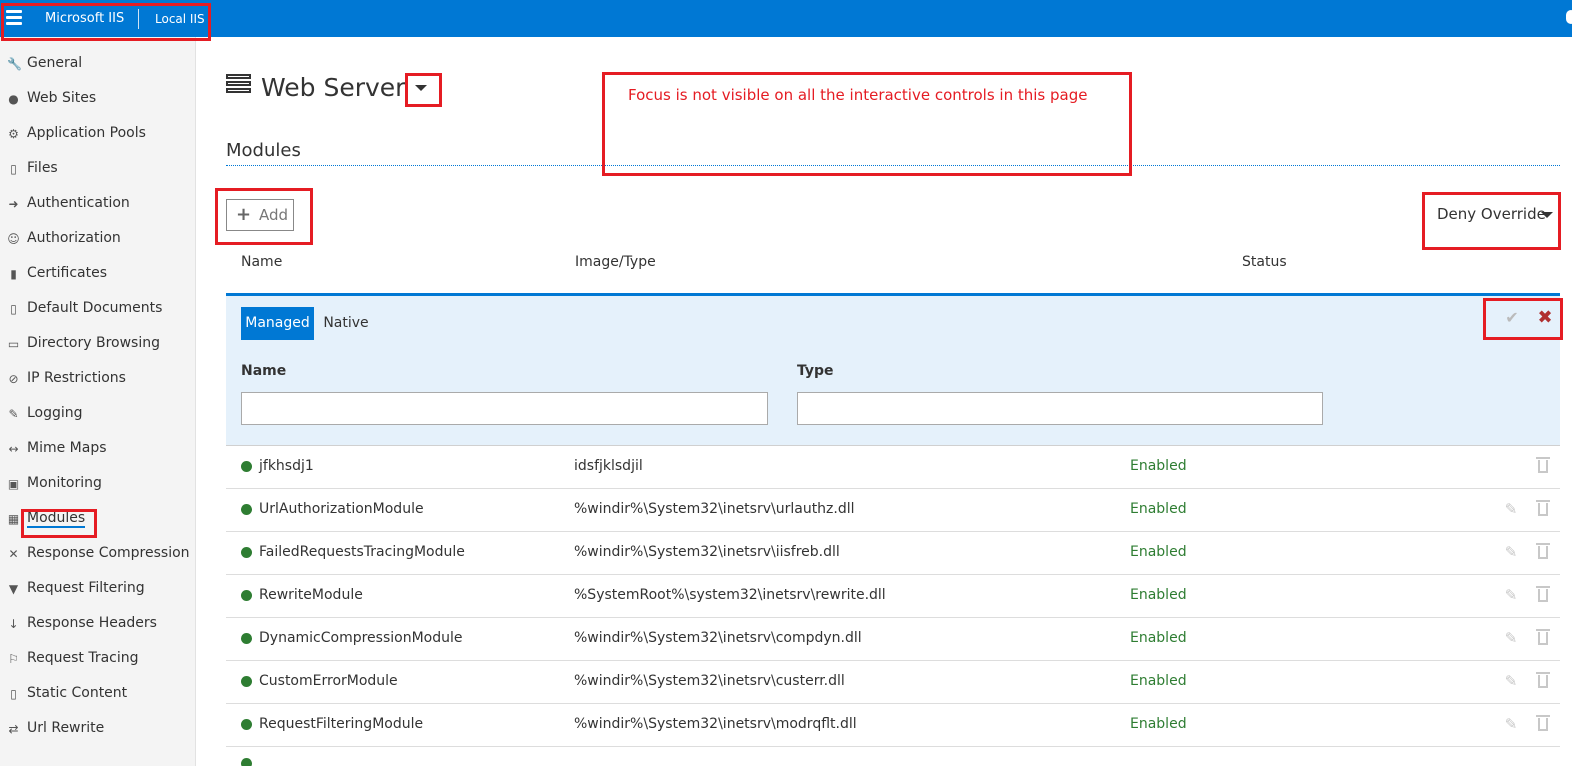 This screenshot has width=1572, height=766. What do you see at coordinates (14, 64) in the screenshot?
I see `wrench-icon: 🔧` at bounding box center [14, 64].